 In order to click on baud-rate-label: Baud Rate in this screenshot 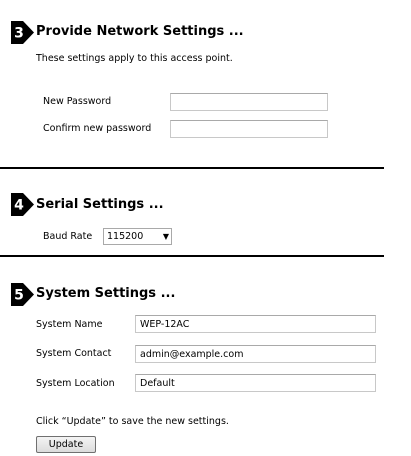, I will do `click(68, 236)`.